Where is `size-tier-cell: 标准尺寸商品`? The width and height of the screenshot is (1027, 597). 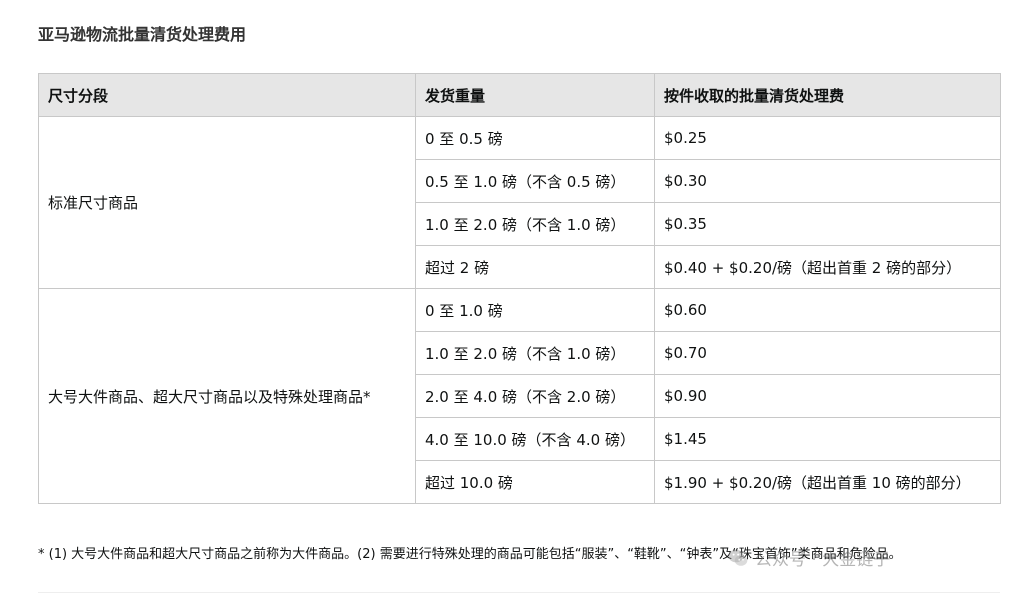
size-tier-cell: 标准尺寸商品 is located at coordinates (227, 202).